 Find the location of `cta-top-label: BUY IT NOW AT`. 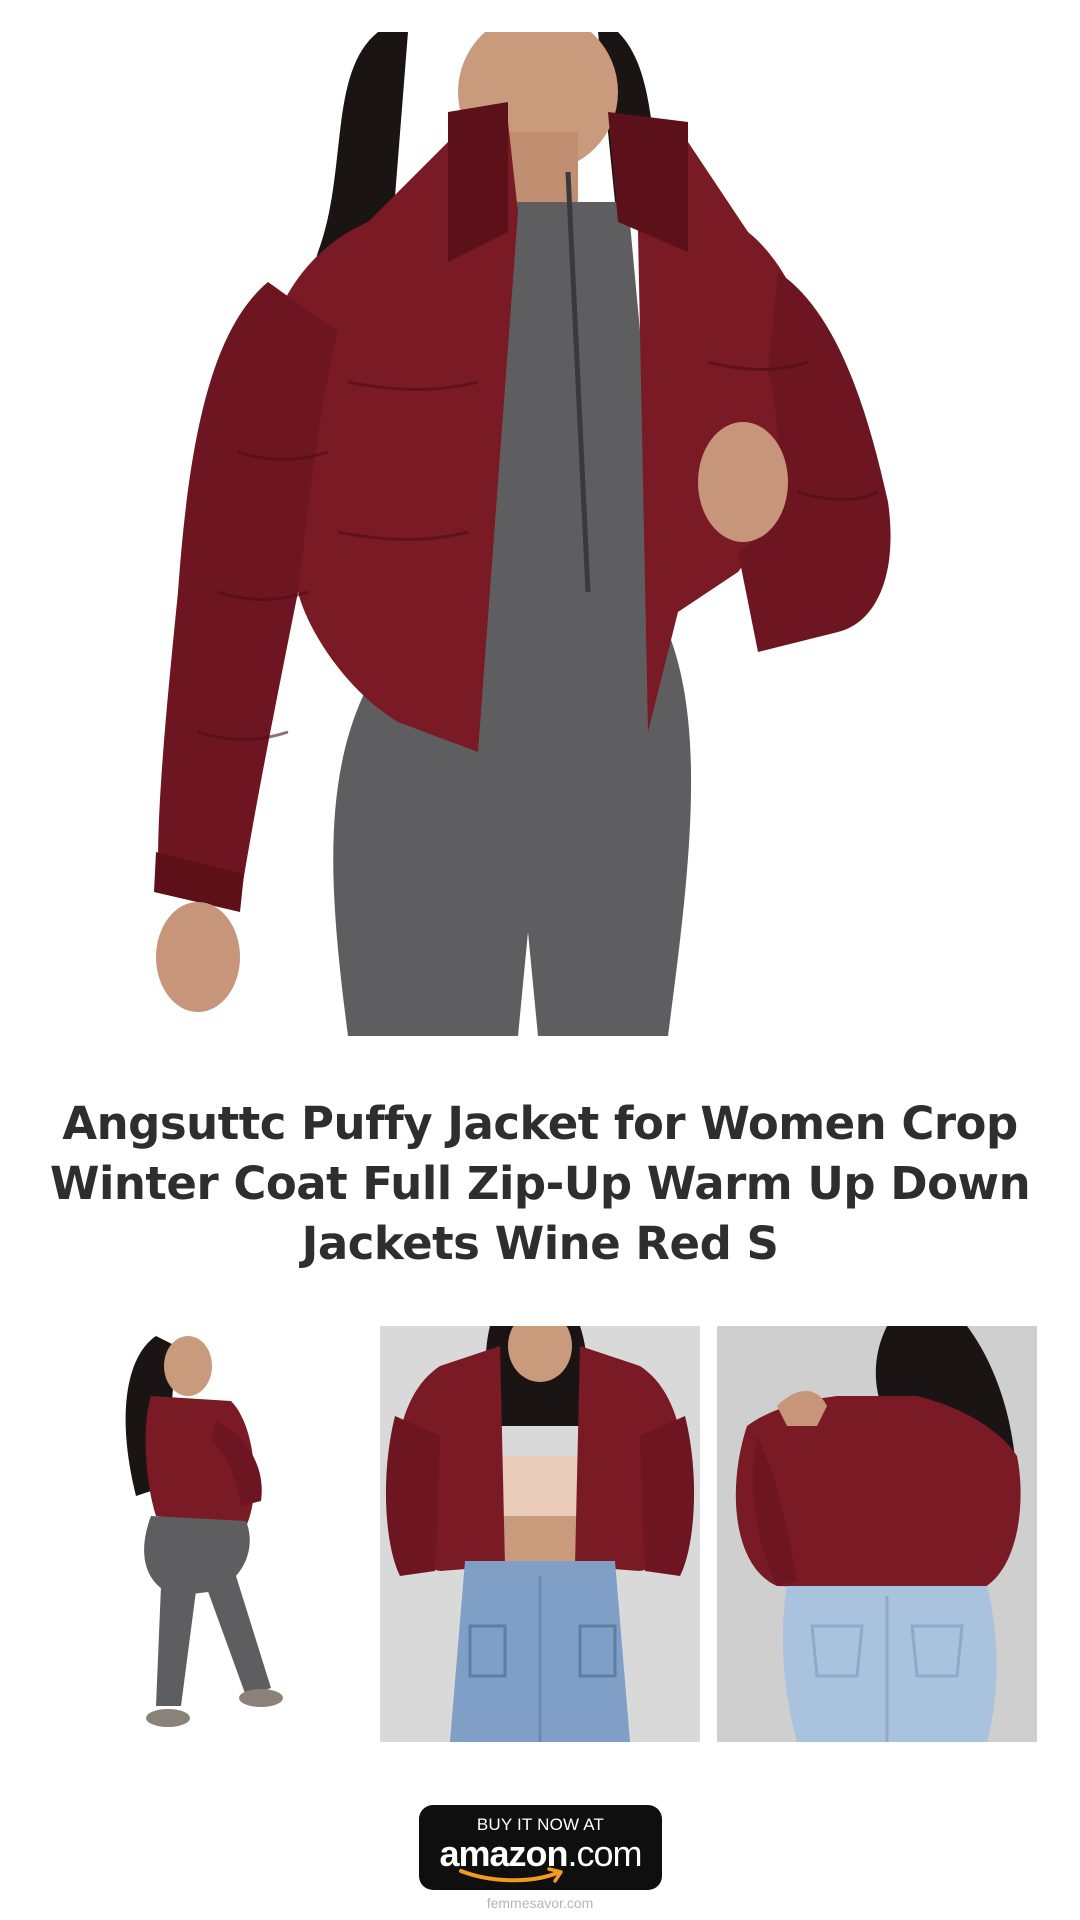

cta-top-label: BUY IT NOW AT is located at coordinates (540, 1824).